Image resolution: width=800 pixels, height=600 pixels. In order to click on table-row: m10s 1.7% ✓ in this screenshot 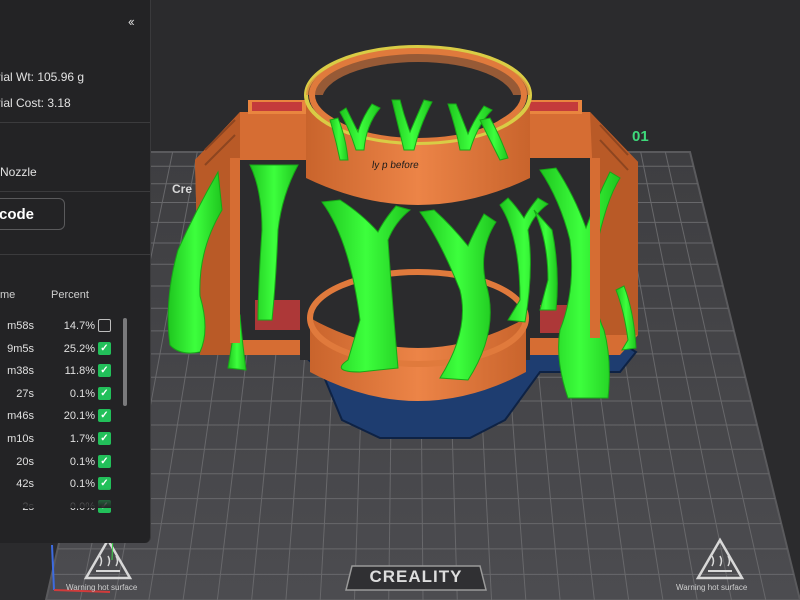, I will do `click(60, 440)`.